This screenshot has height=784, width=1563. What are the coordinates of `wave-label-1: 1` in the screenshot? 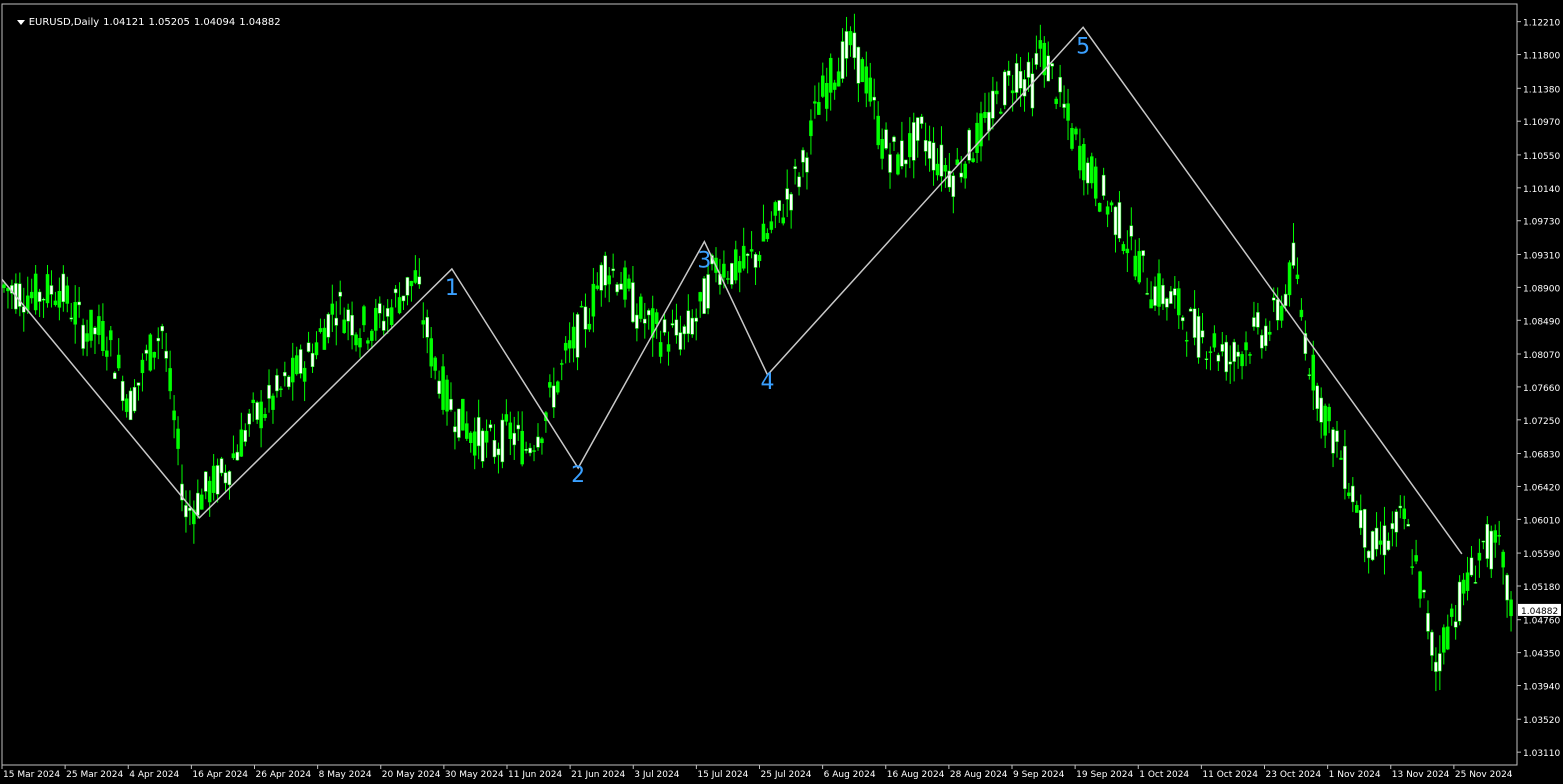 It's located at (452, 288).